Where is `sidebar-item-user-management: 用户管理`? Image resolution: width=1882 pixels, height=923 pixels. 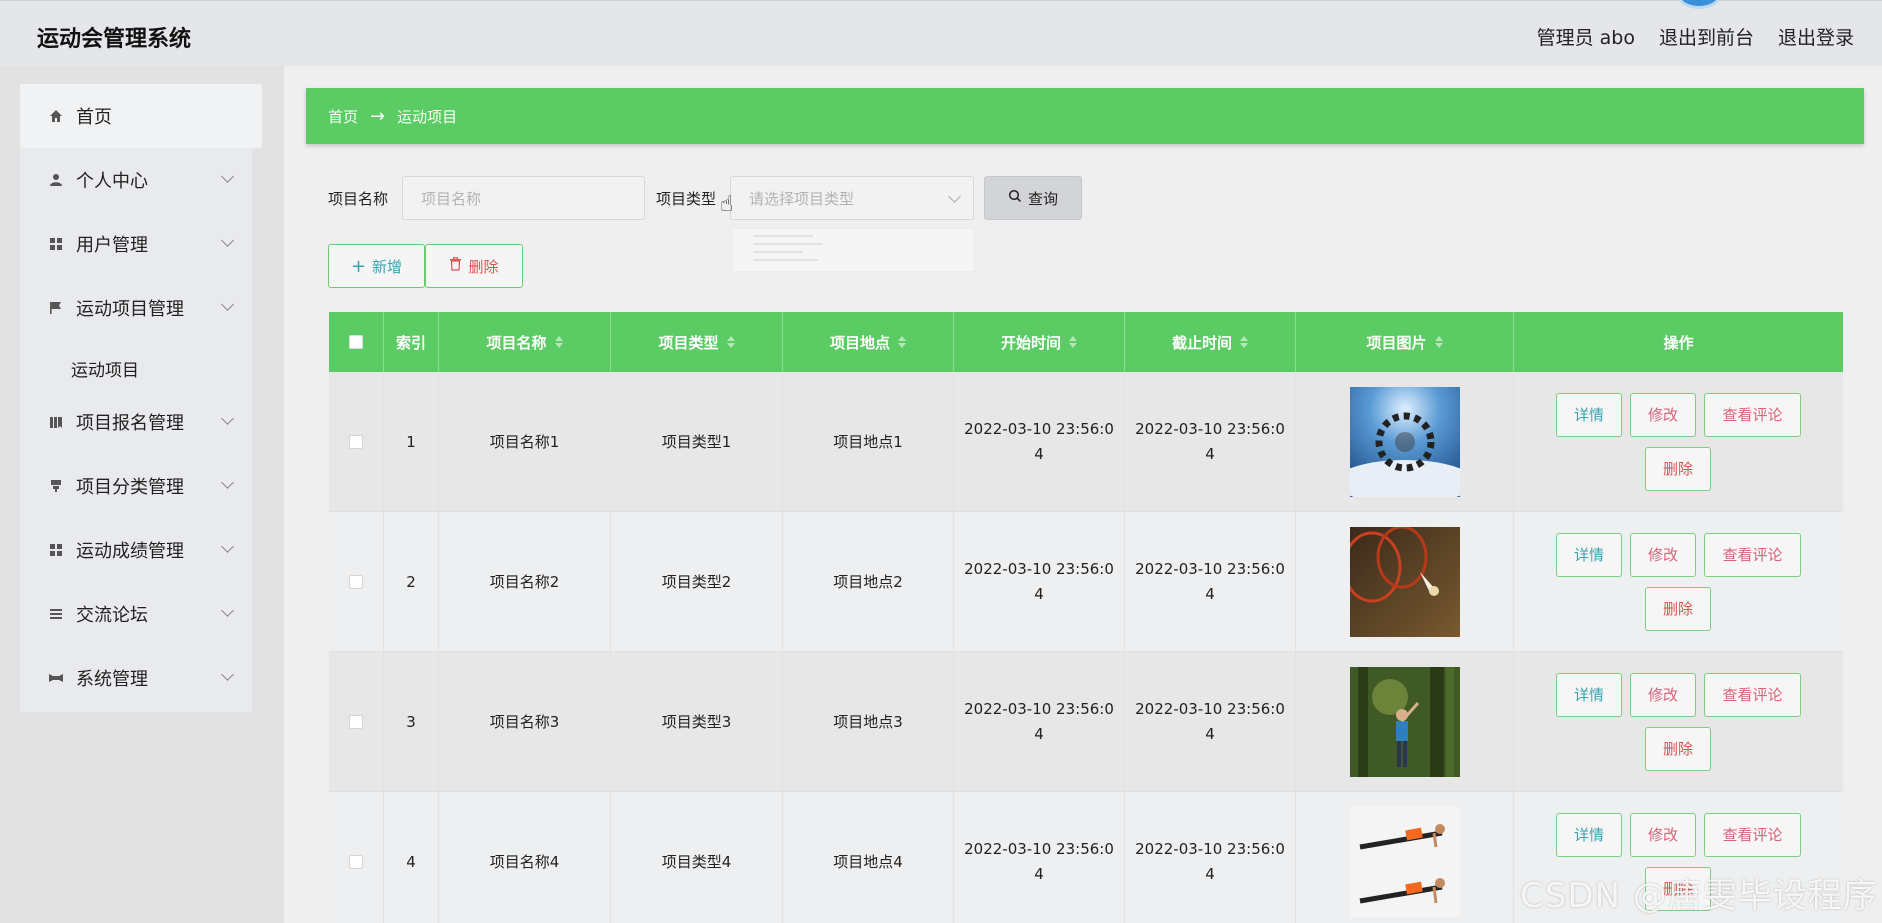 sidebar-item-user-management: 用户管理 is located at coordinates (136, 244).